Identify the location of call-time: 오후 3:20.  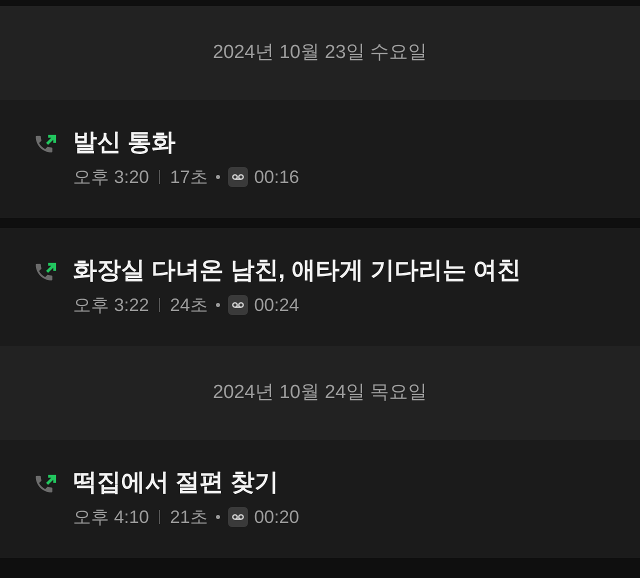
(111, 177).